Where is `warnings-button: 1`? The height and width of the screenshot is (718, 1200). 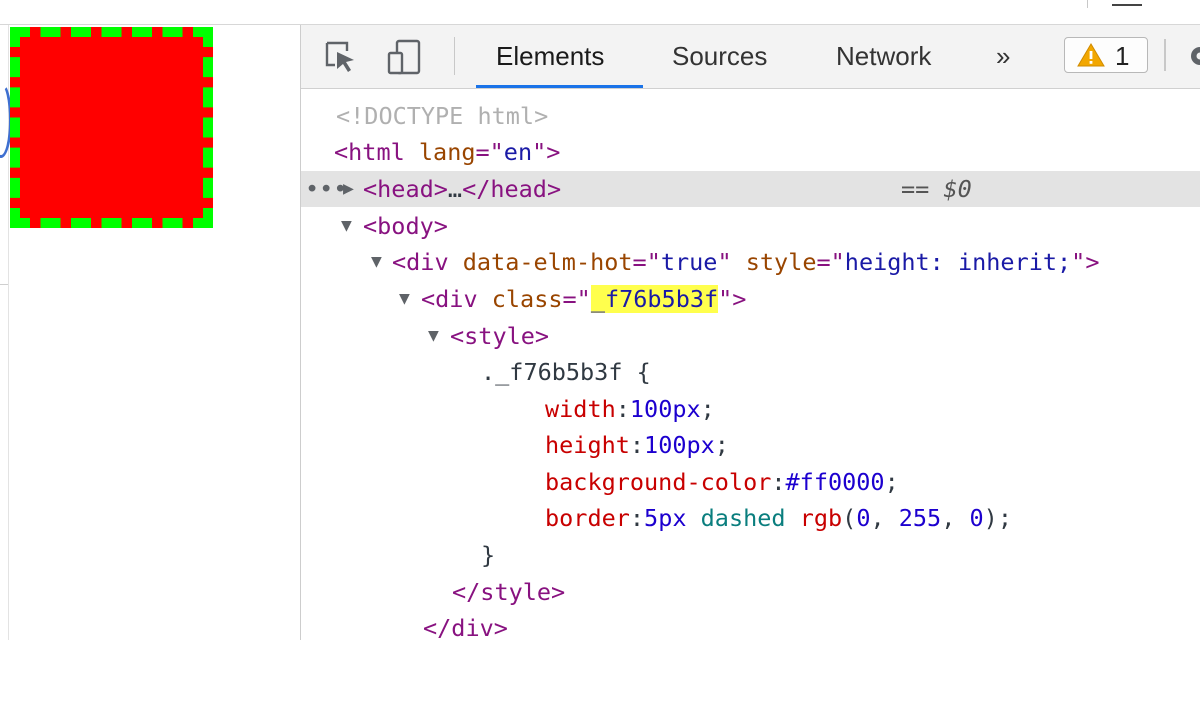 warnings-button: 1 is located at coordinates (1106, 55).